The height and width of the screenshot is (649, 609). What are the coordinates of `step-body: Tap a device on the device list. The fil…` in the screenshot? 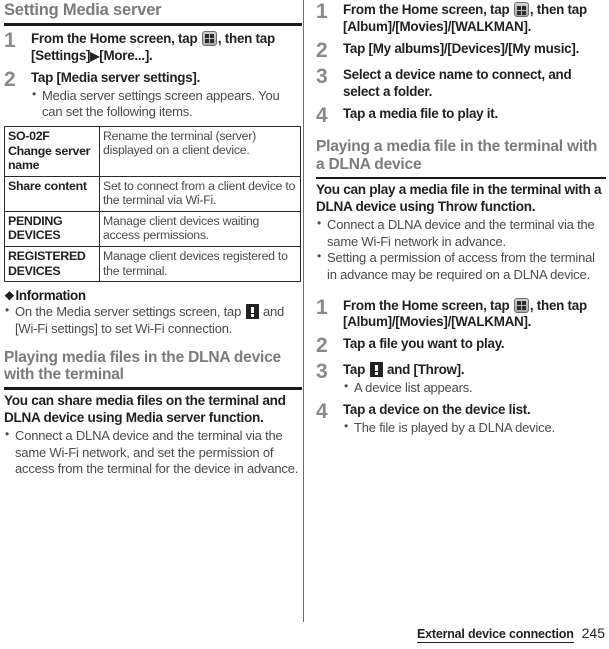 It's located at (474, 419).